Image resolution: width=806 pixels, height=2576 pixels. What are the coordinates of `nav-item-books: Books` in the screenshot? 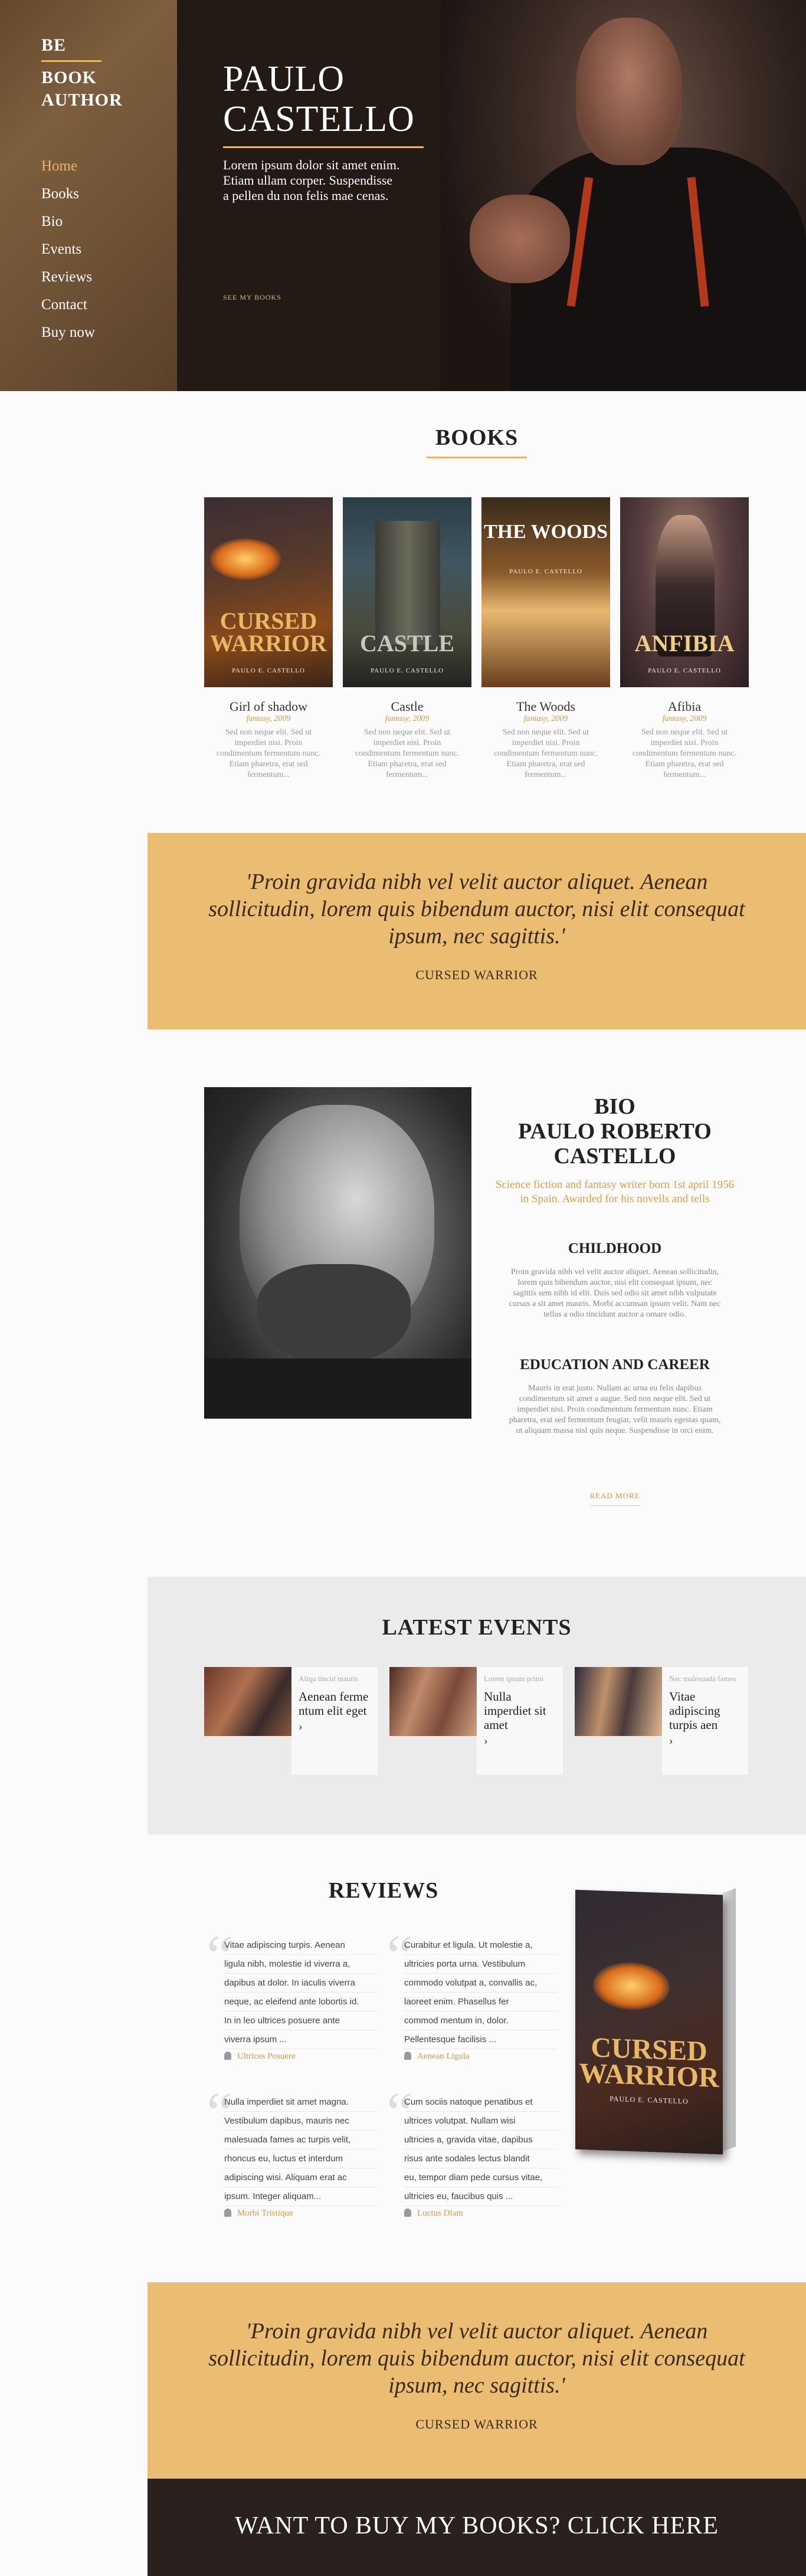 It's located at (68, 194).